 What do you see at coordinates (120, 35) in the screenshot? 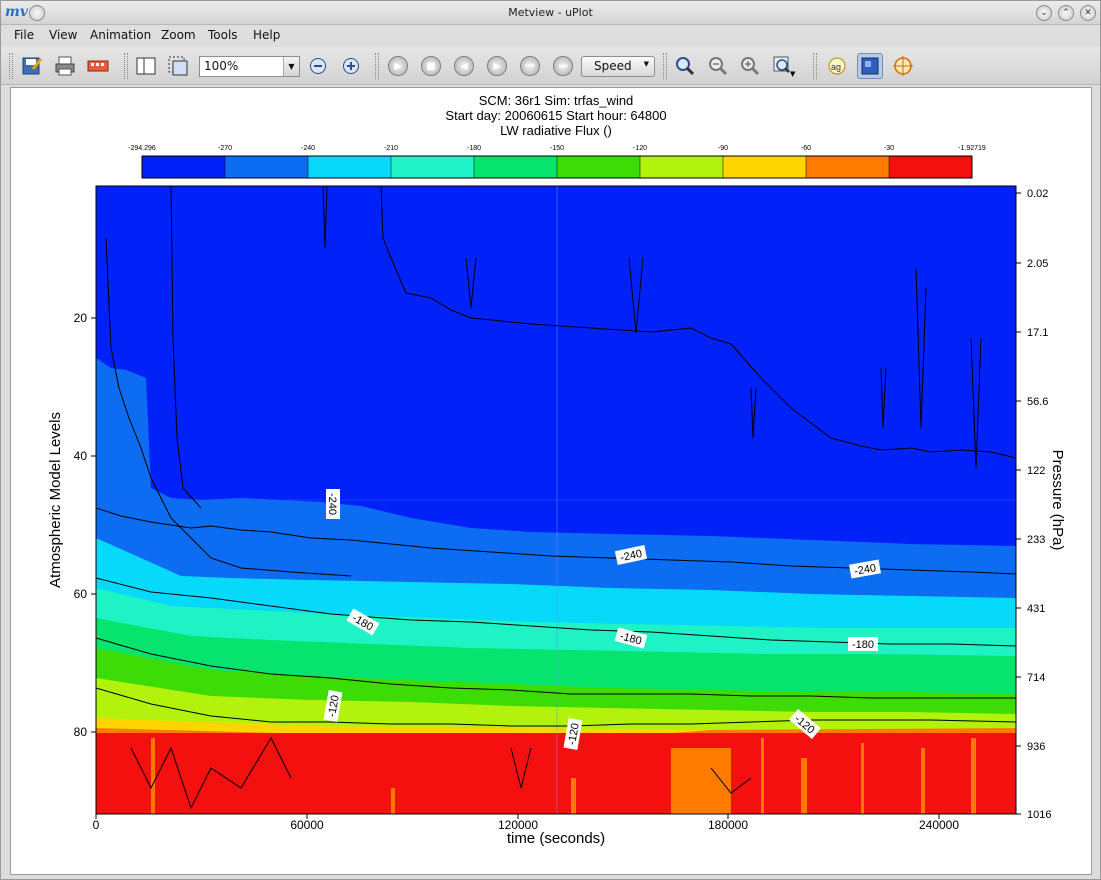
I see `menu-animation: Animation` at bounding box center [120, 35].